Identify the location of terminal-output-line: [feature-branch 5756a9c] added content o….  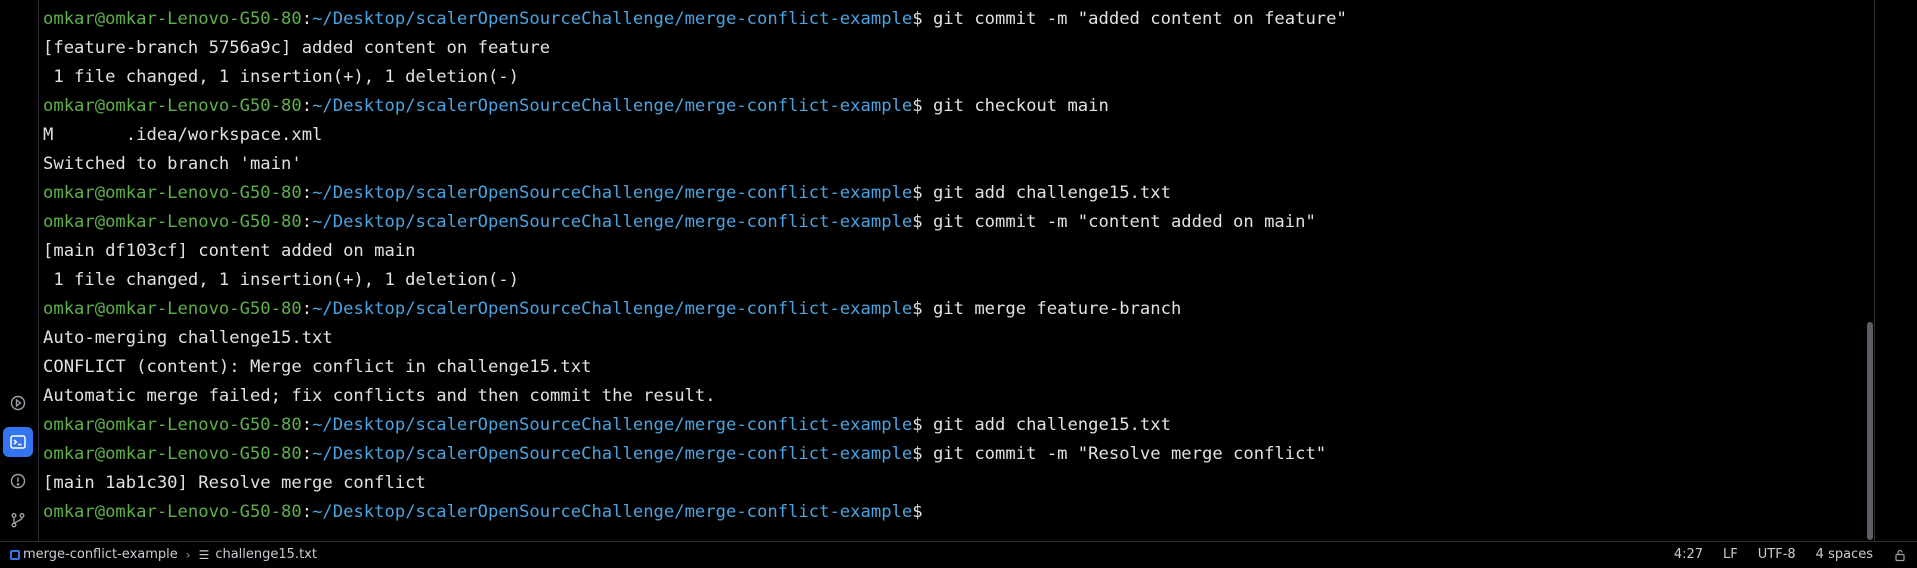
(953, 48).